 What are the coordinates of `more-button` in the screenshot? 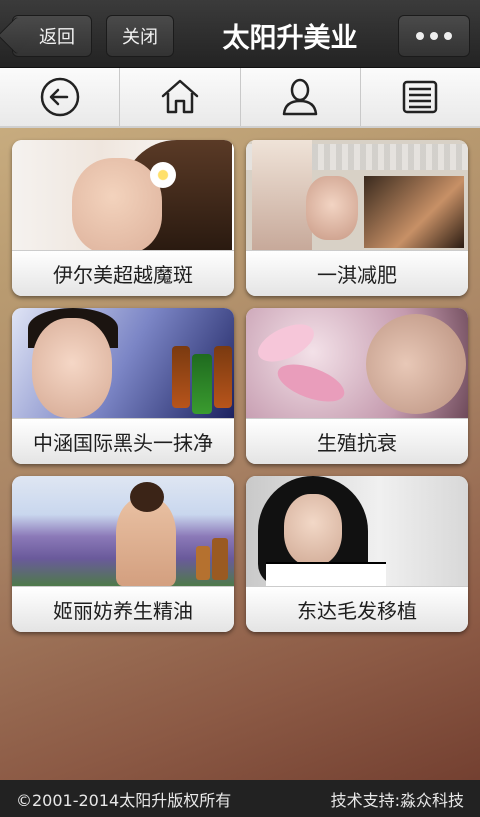 It's located at (434, 36).